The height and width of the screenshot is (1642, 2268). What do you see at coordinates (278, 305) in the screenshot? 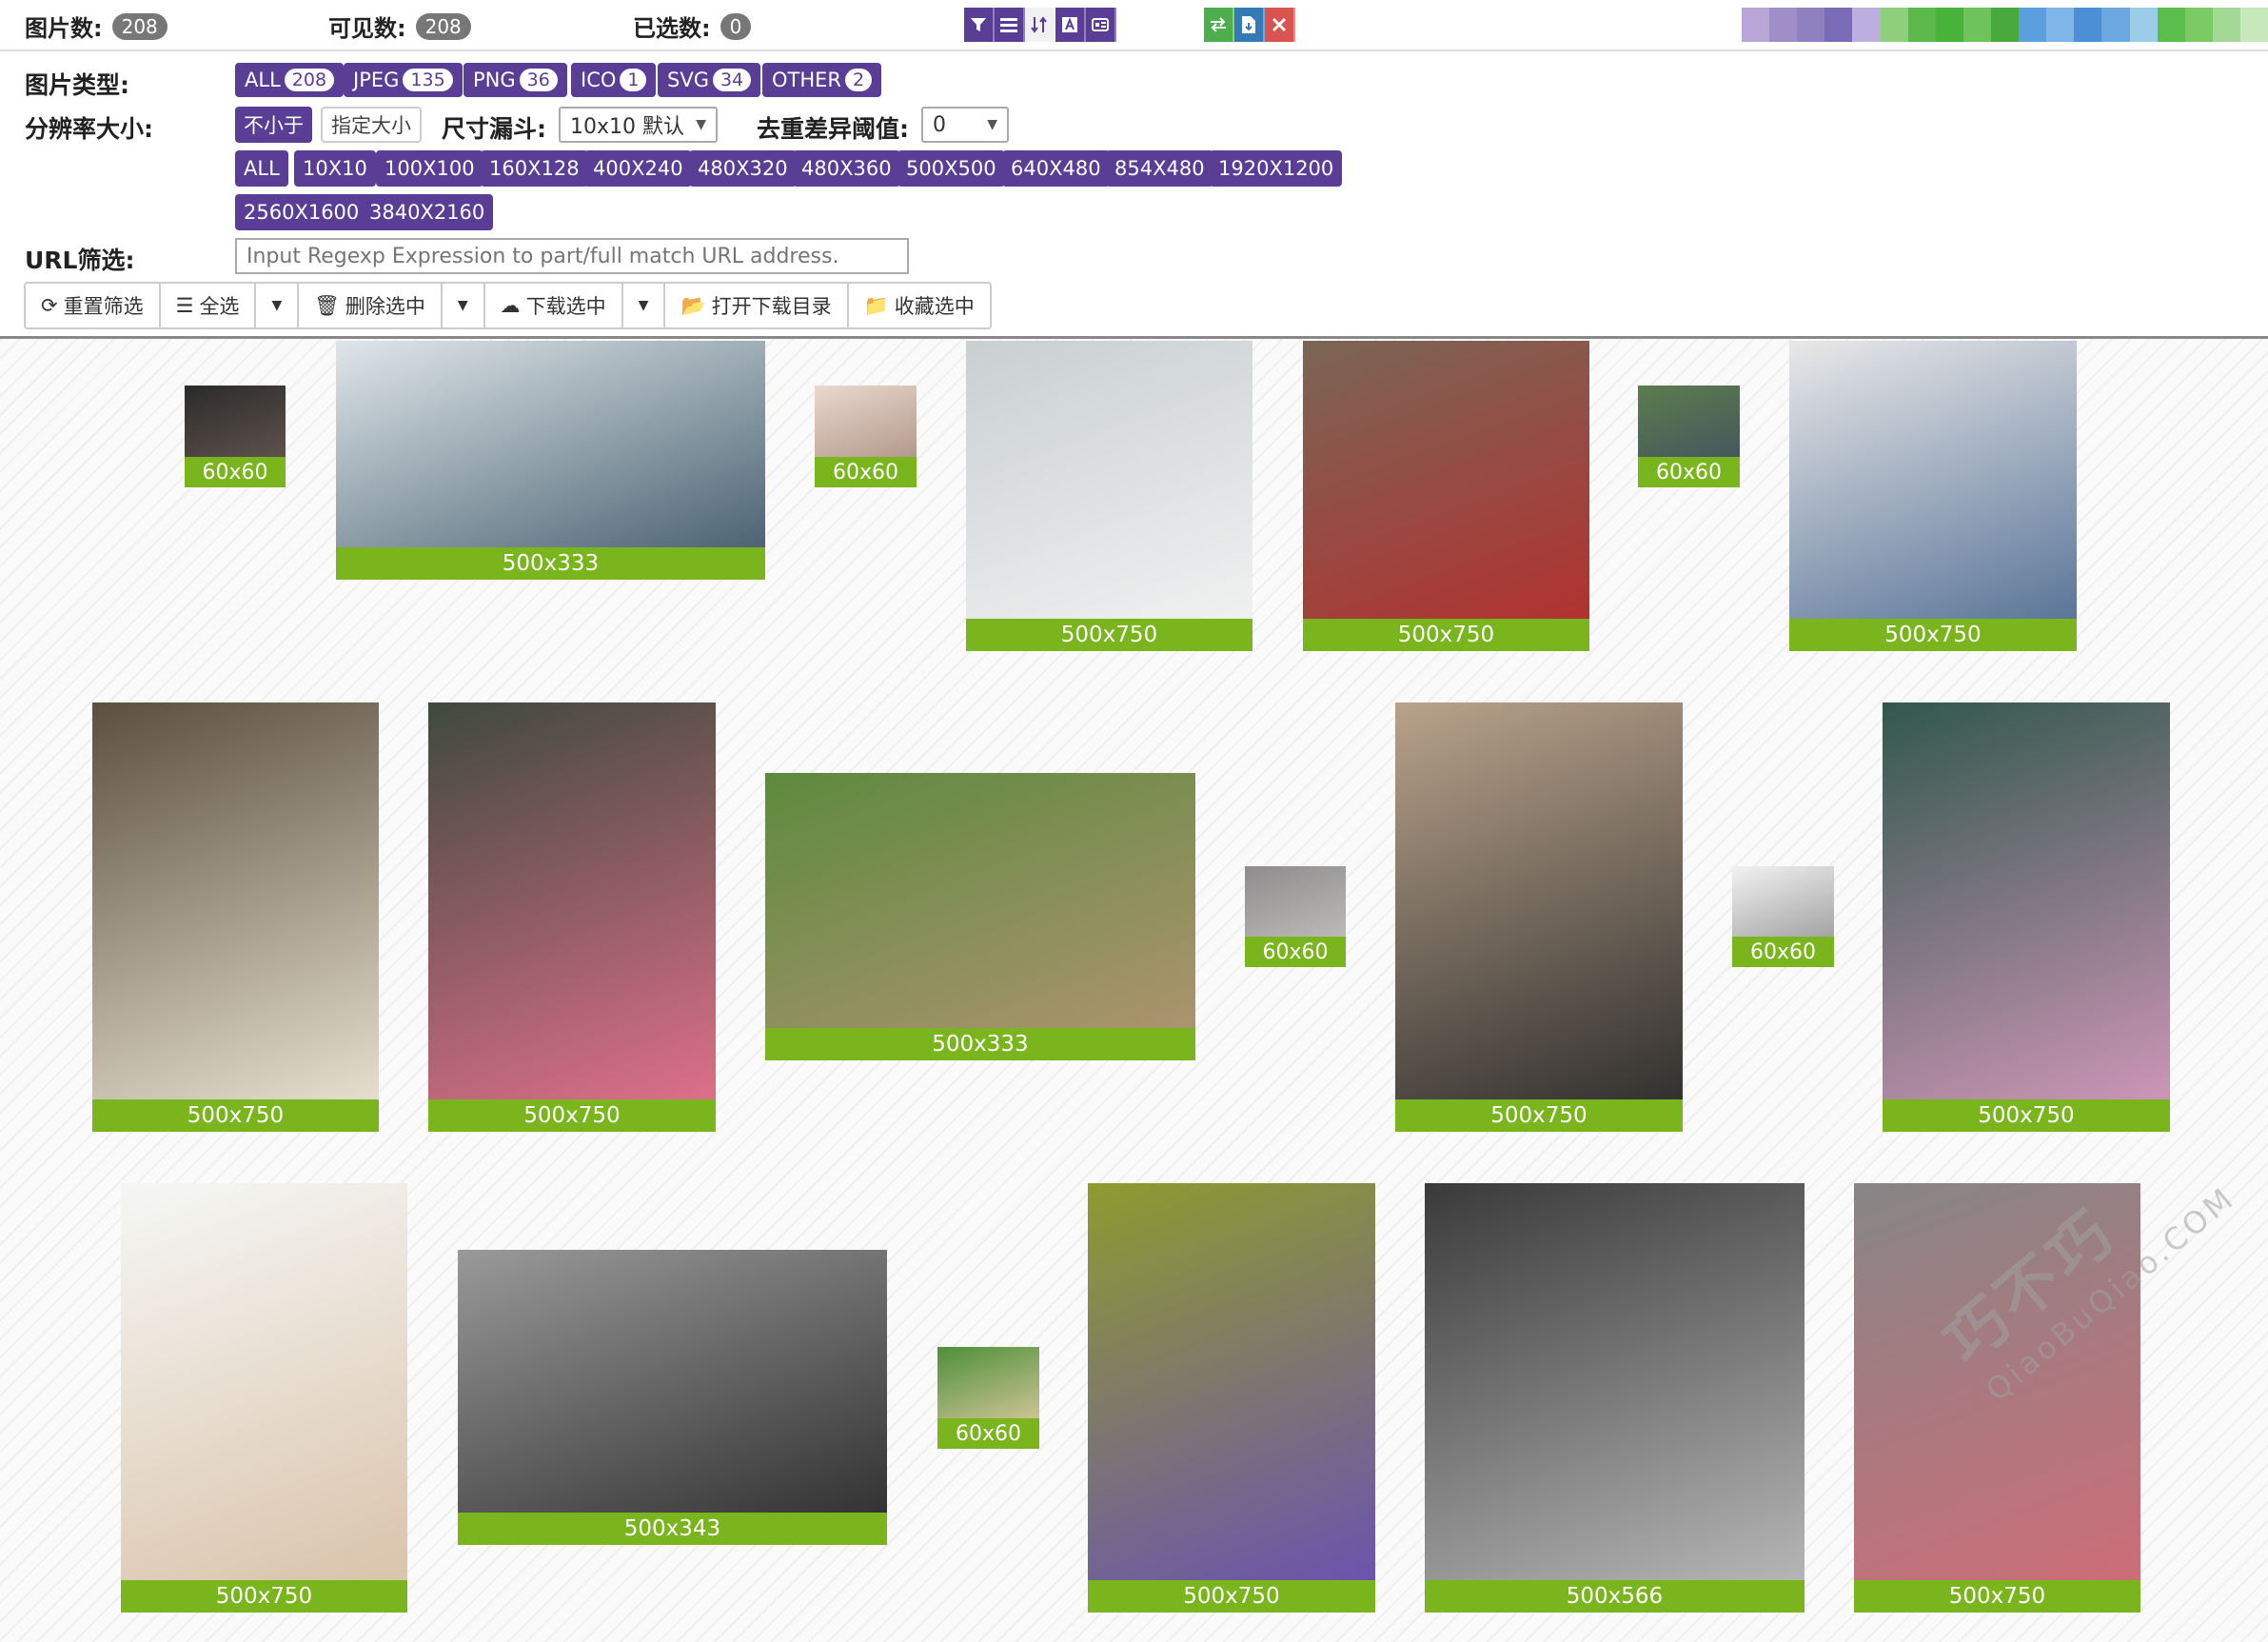
I see `select-all-dropdown: ▼` at bounding box center [278, 305].